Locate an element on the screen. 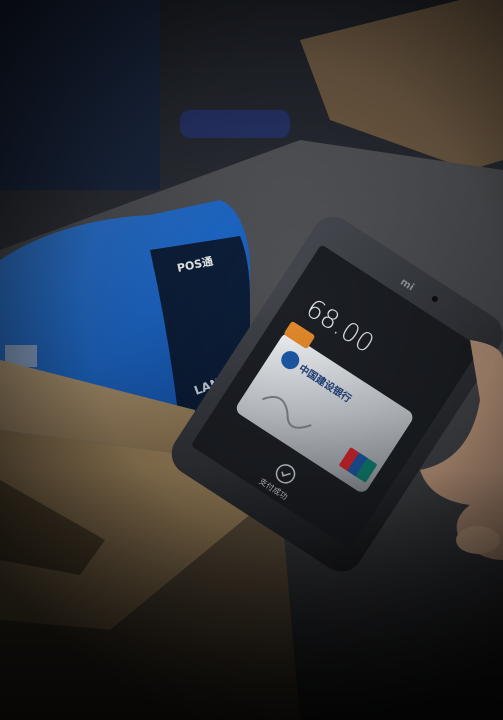 The image size is (503, 720). chair-back is located at coordinates (80, 95).